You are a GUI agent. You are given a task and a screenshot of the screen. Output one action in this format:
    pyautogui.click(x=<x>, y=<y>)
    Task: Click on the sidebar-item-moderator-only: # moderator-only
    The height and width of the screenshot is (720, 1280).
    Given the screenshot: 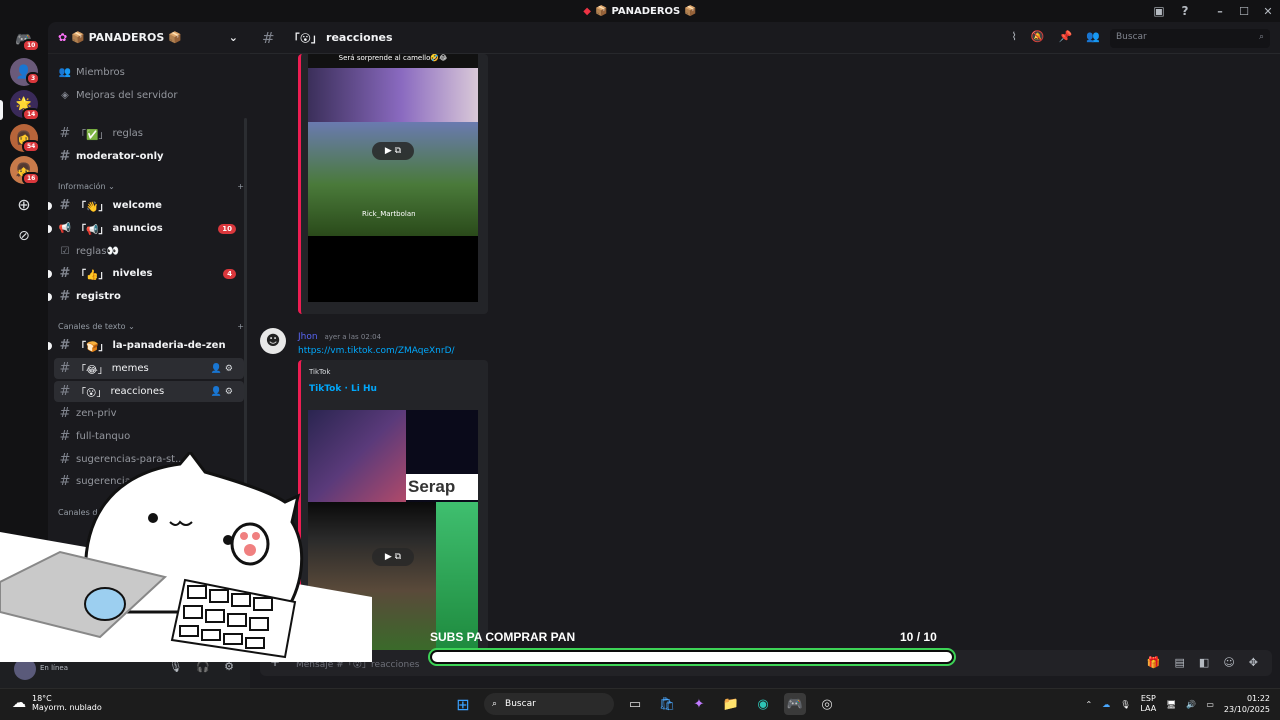 What is the action you would take?
    pyautogui.click(x=149, y=156)
    